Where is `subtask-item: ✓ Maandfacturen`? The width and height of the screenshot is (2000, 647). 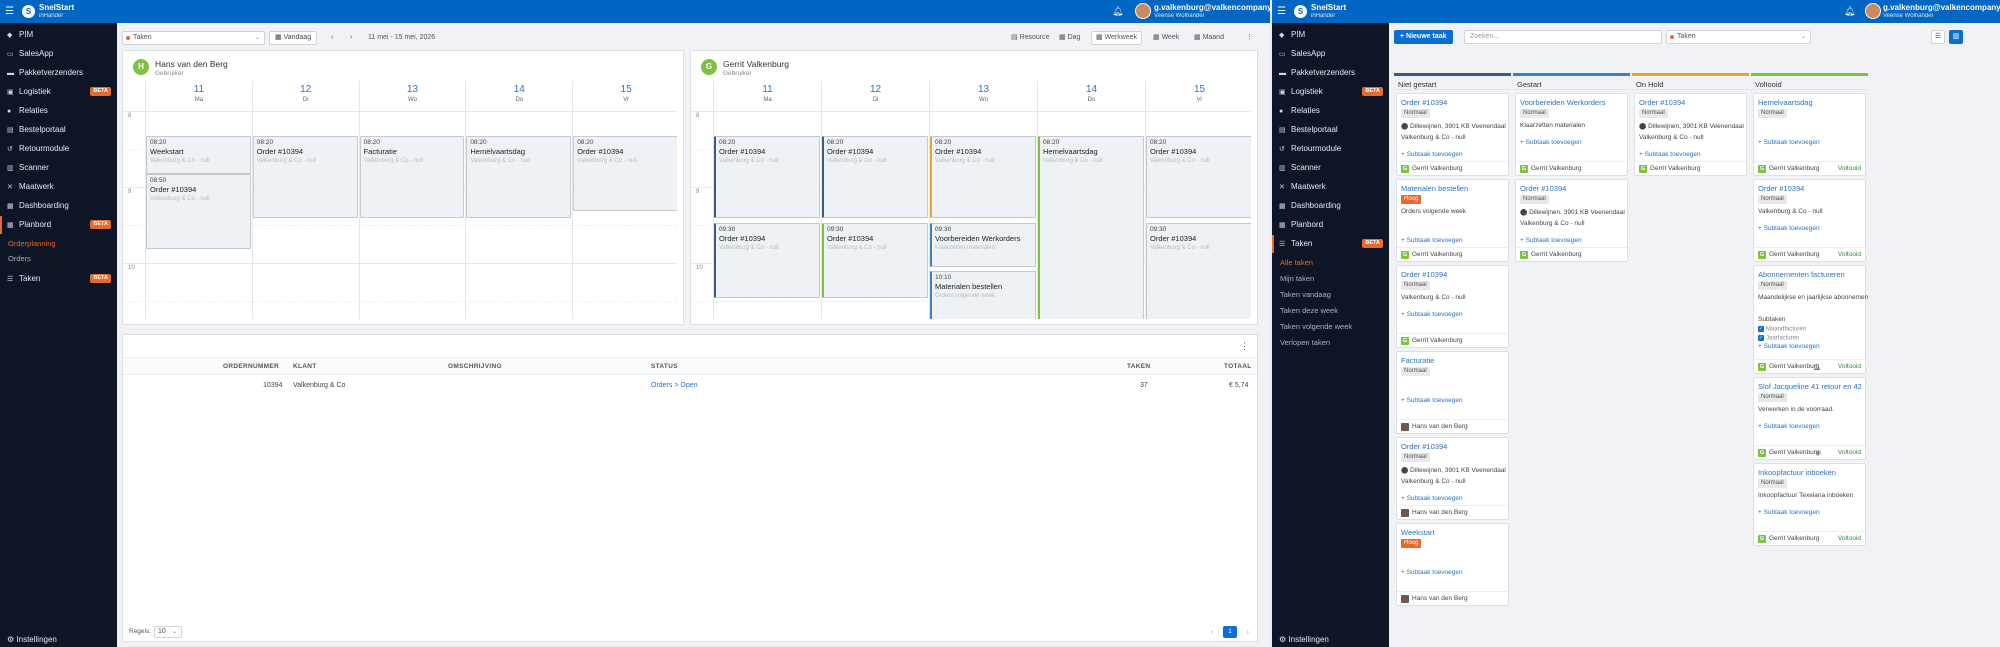 subtask-item: ✓ Maandfacturen is located at coordinates (1782, 329).